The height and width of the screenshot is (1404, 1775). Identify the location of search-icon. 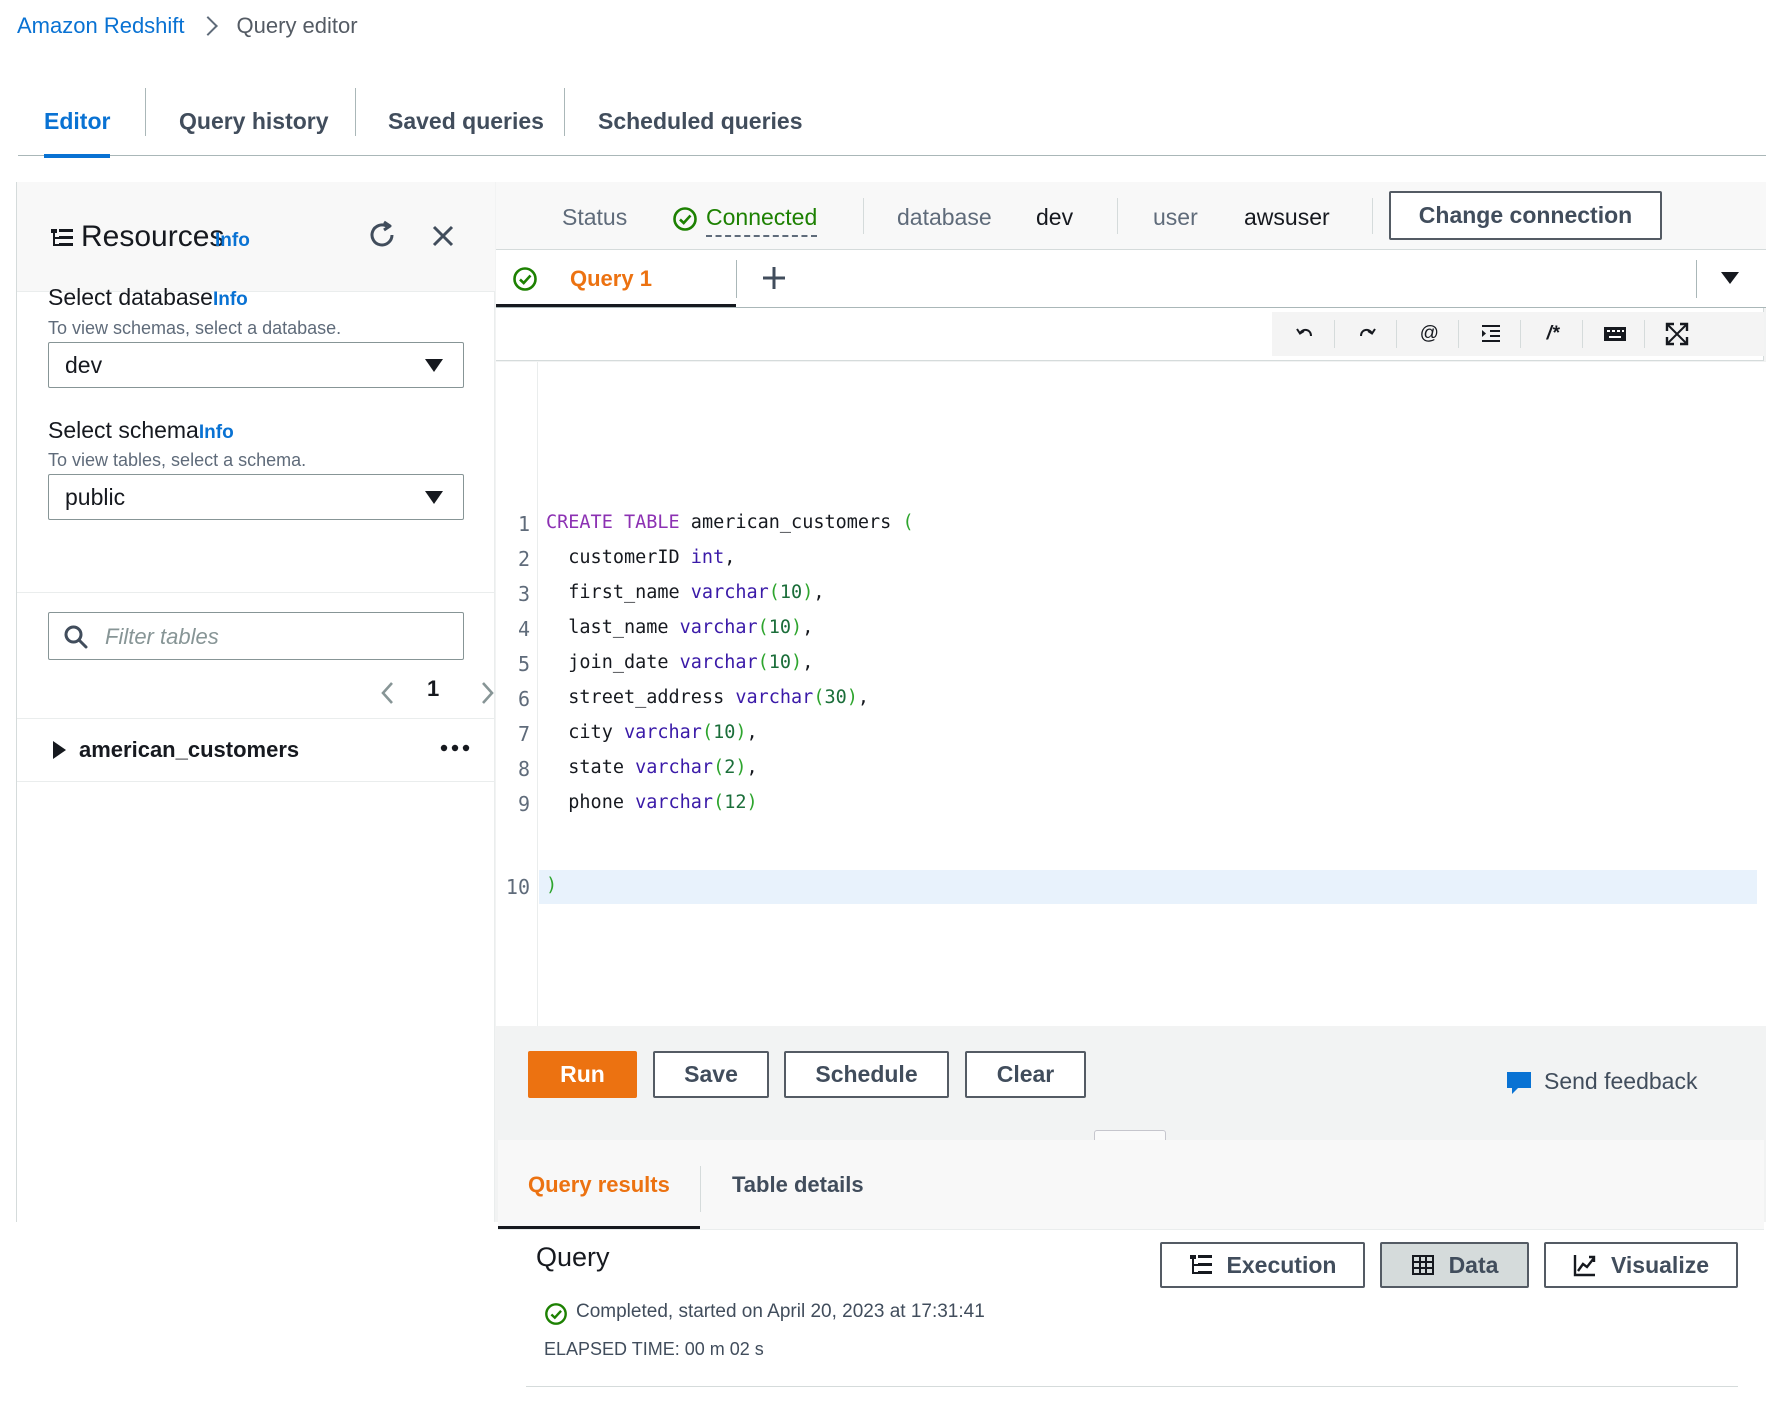
(76, 637).